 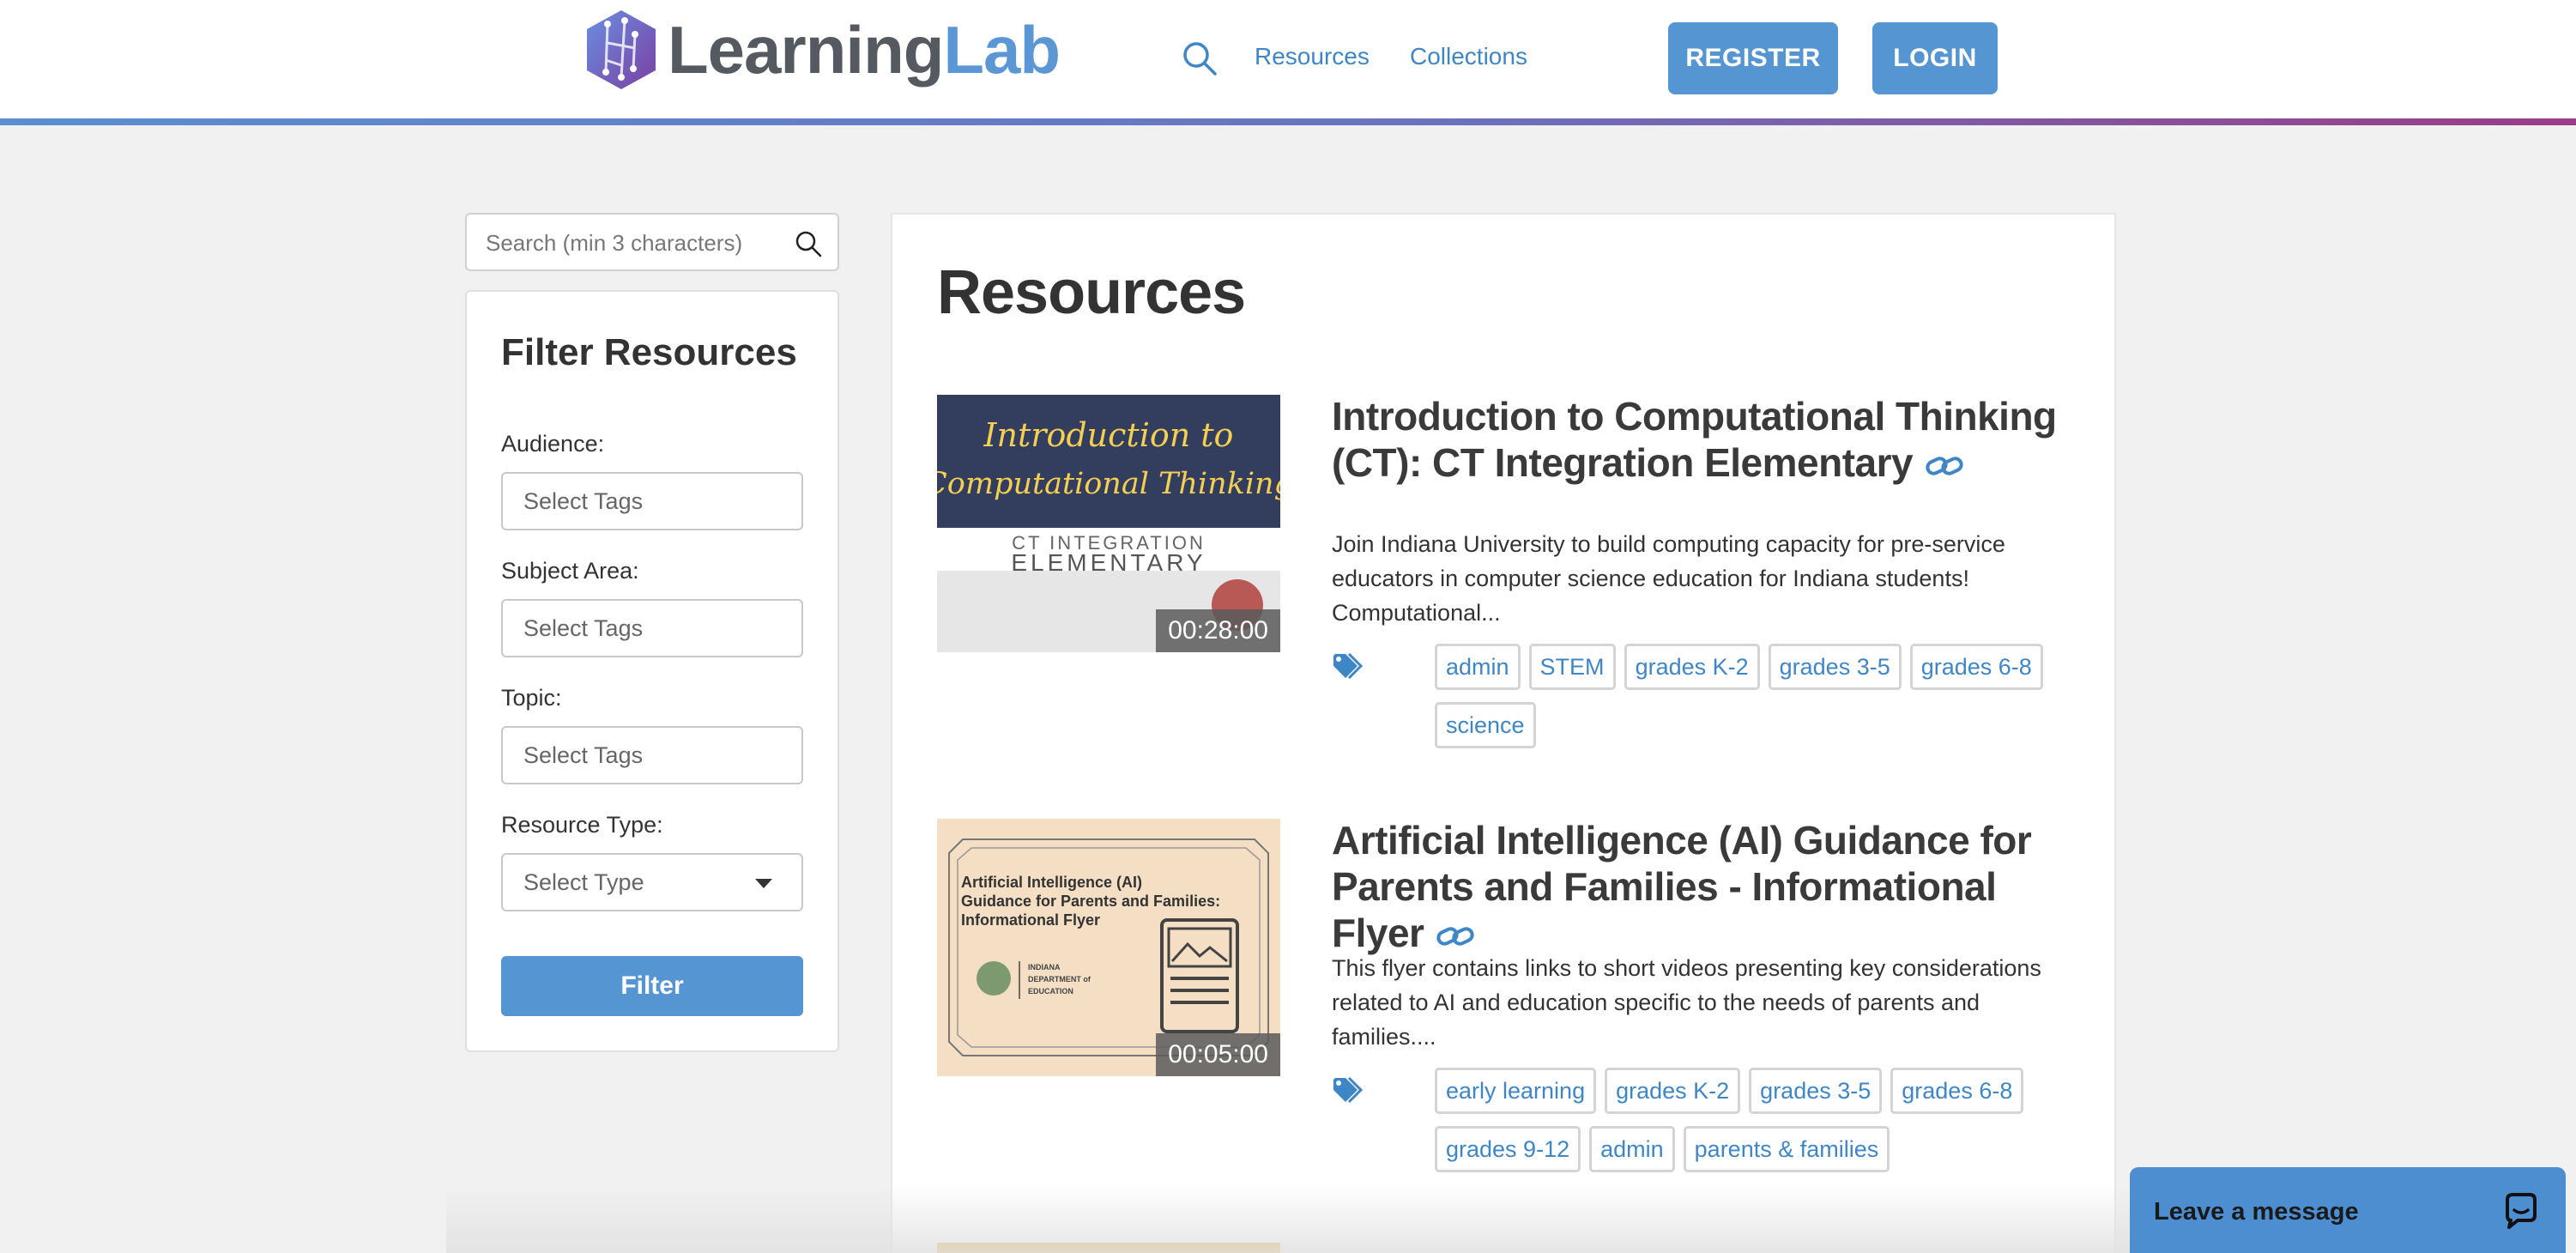 What do you see at coordinates (583, 627) in the screenshot?
I see `subject-area-select-placeholder: Select Tags` at bounding box center [583, 627].